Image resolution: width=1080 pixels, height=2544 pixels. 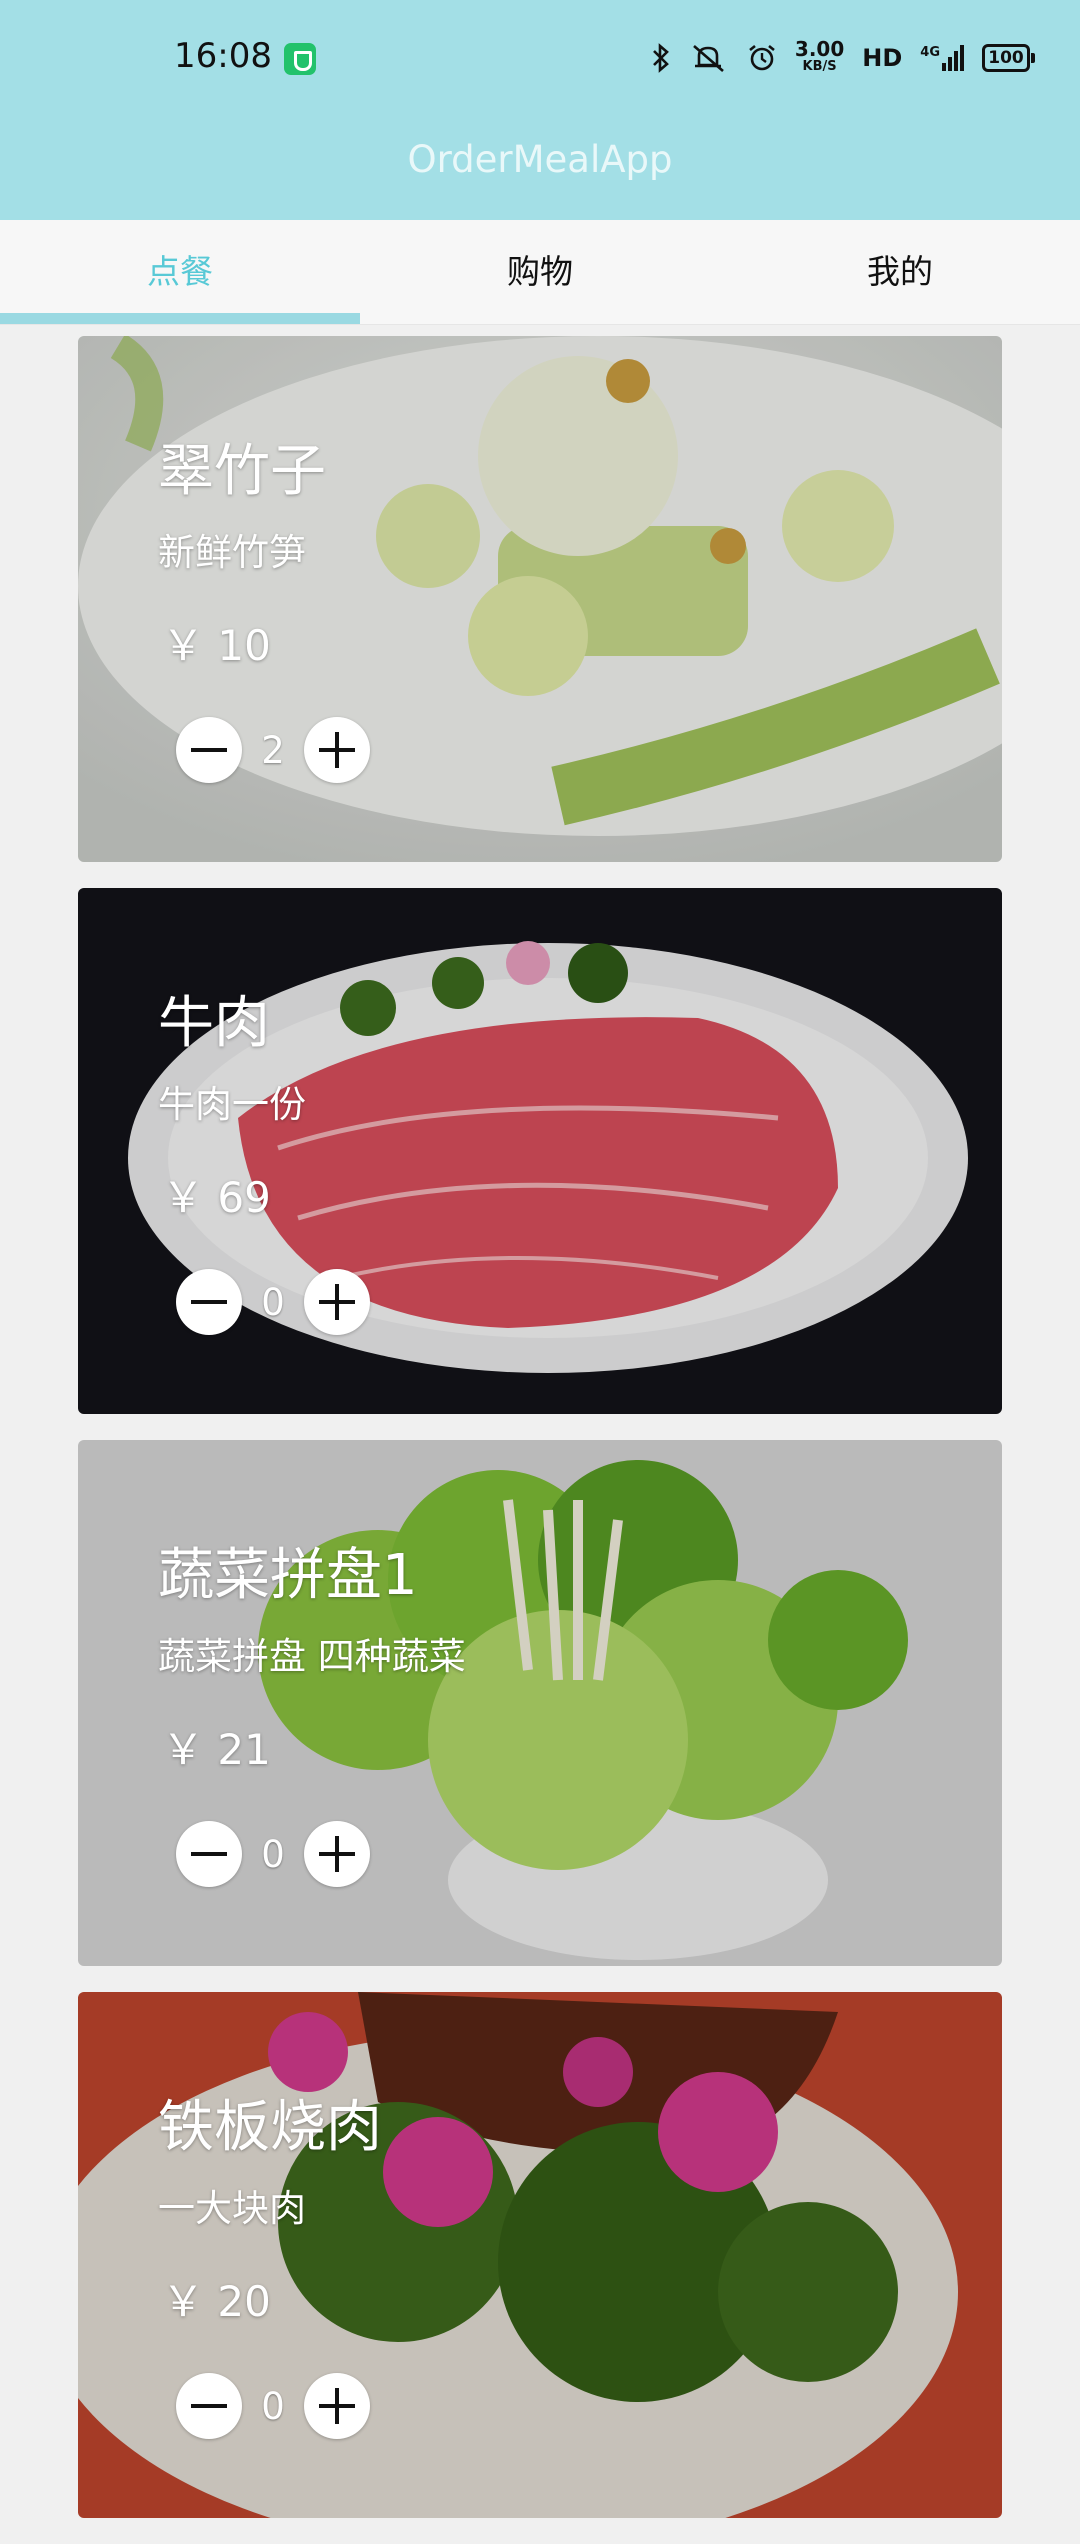 What do you see at coordinates (223, 56) in the screenshot?
I see `status-time: 16:08` at bounding box center [223, 56].